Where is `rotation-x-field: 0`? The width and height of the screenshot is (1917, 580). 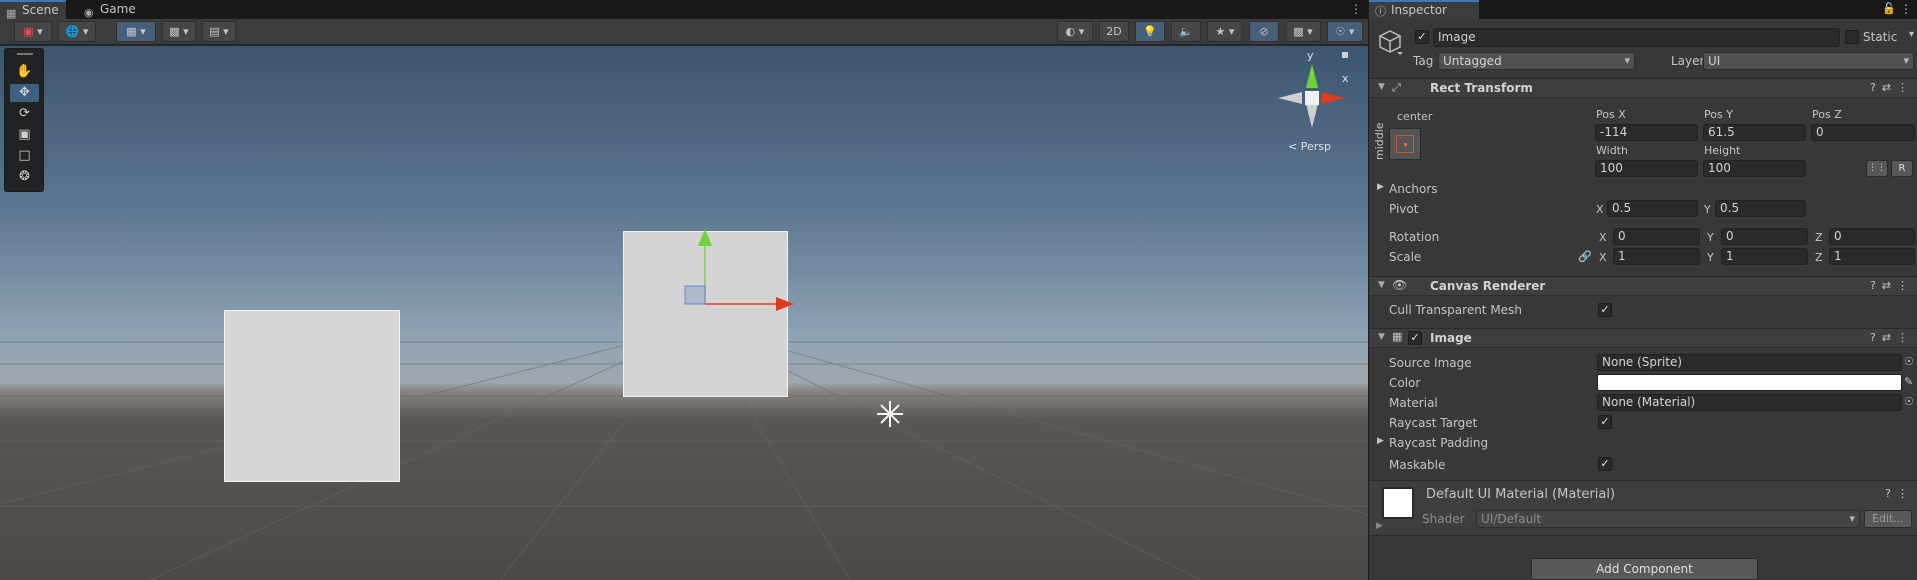 rotation-x-field: 0 is located at coordinates (1656, 236).